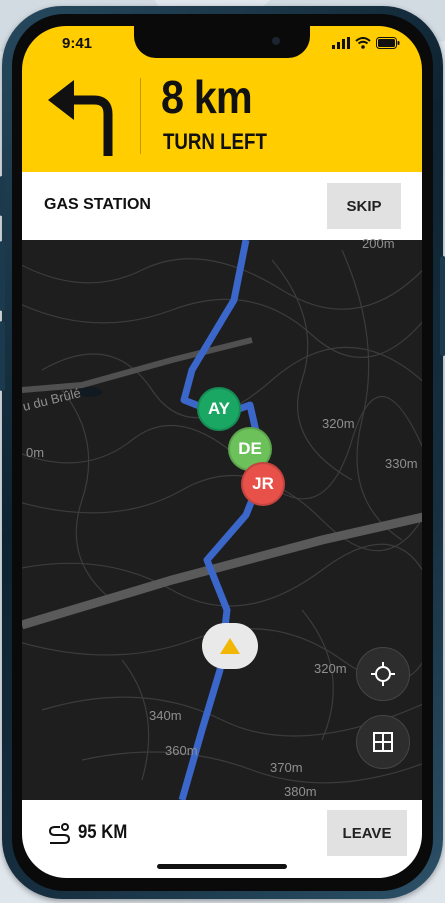 Image resolution: width=445 pixels, height=903 pixels. I want to click on contour-label: 330m, so click(401, 463).